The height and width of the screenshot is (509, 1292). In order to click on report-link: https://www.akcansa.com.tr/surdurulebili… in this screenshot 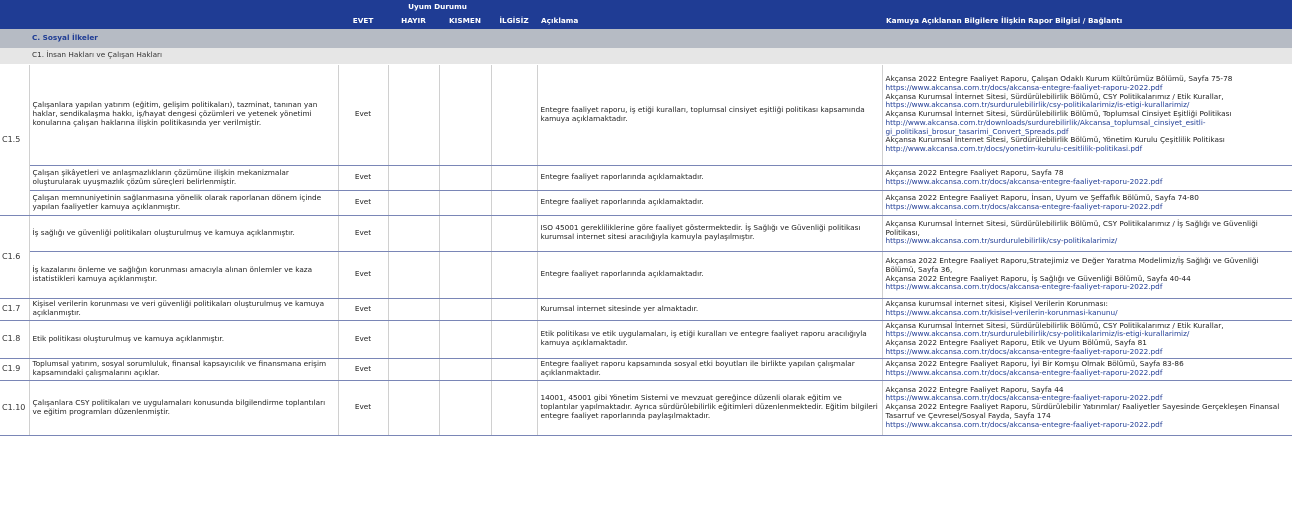, I will do `click(1088, 241)`.